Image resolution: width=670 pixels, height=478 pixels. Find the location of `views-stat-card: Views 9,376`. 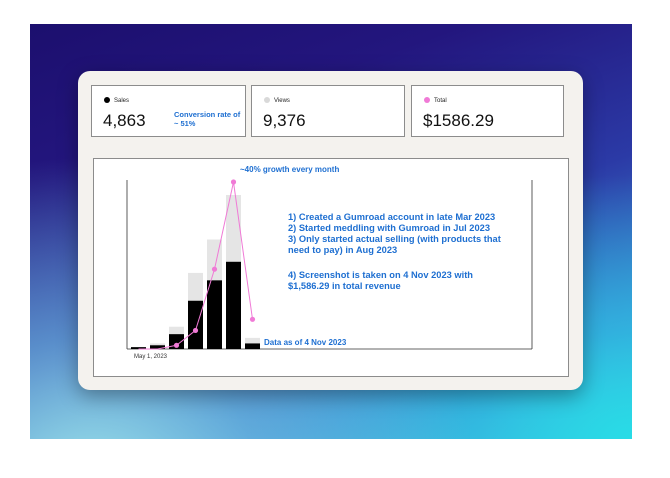

views-stat-card: Views 9,376 is located at coordinates (328, 111).